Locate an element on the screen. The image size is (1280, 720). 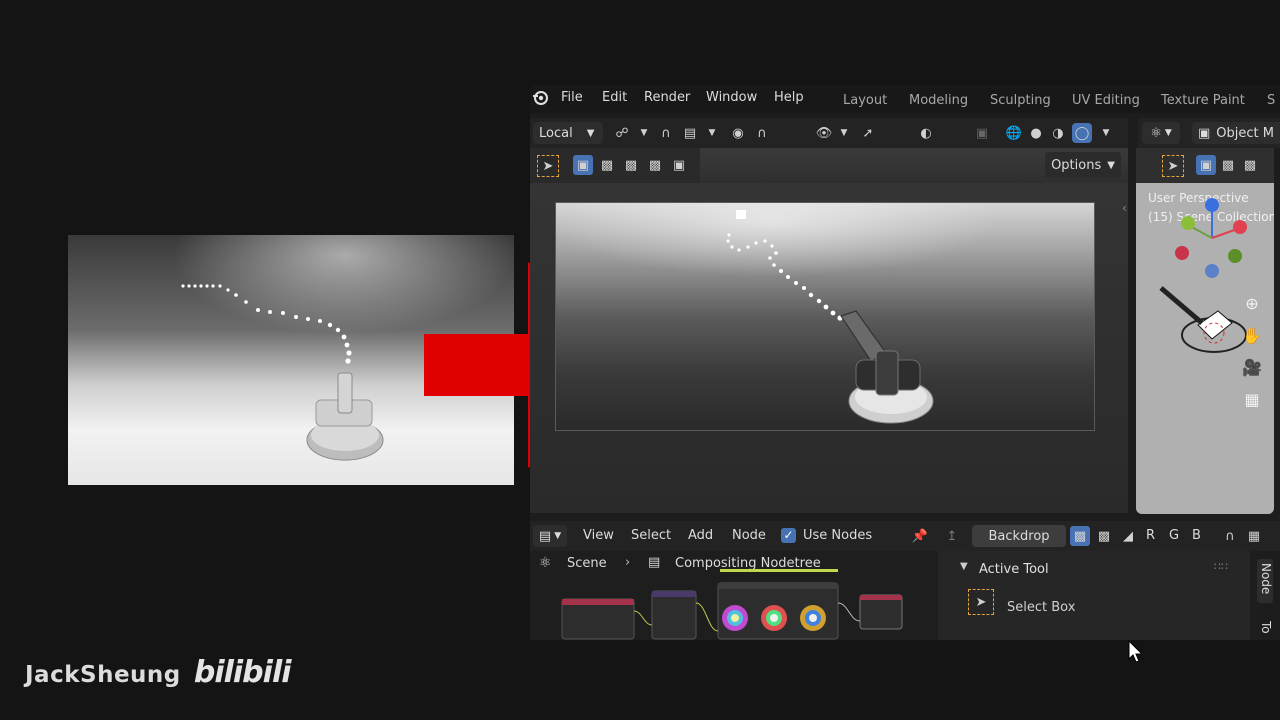
editor-type-dropdown: ⚛ ▼ is located at coordinates (1161, 133).